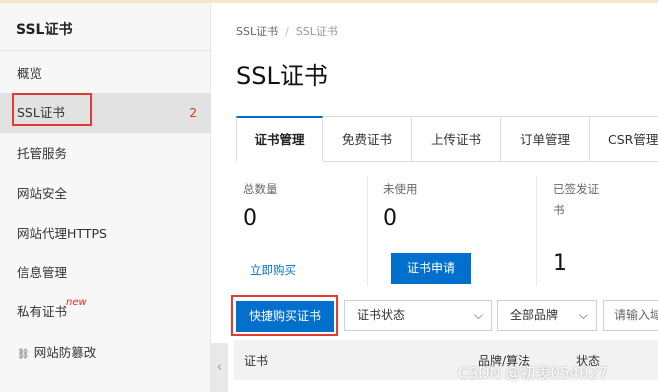 The image size is (658, 392). Describe the element at coordinates (42, 153) in the screenshot. I see `sidebar-item-label: 托管服务` at that location.